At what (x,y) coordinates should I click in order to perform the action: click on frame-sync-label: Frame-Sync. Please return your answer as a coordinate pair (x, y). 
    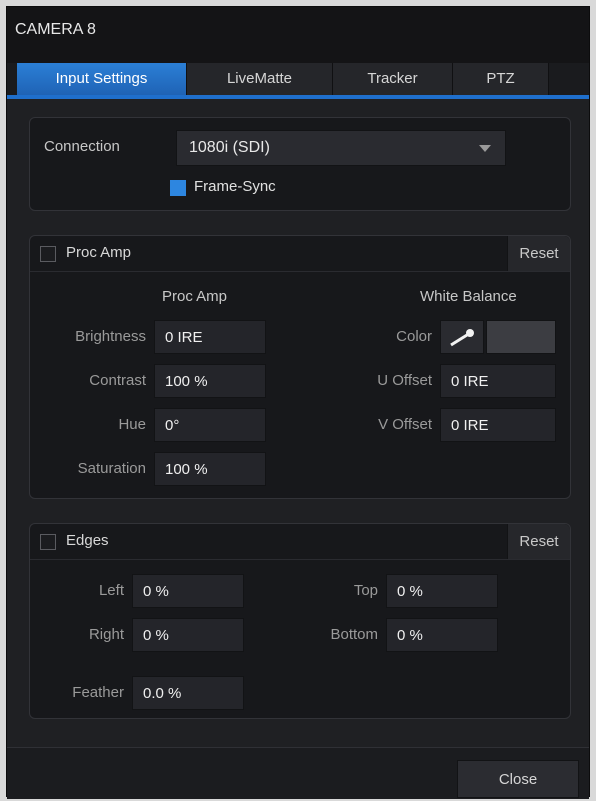
    Looking at the image, I should click on (235, 186).